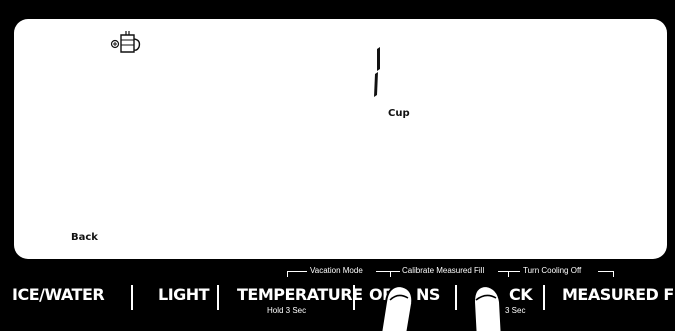 Image resolution: width=675 pixels, height=331 pixels. Describe the element at coordinates (377, 72) in the screenshot. I see `display-digit` at that location.